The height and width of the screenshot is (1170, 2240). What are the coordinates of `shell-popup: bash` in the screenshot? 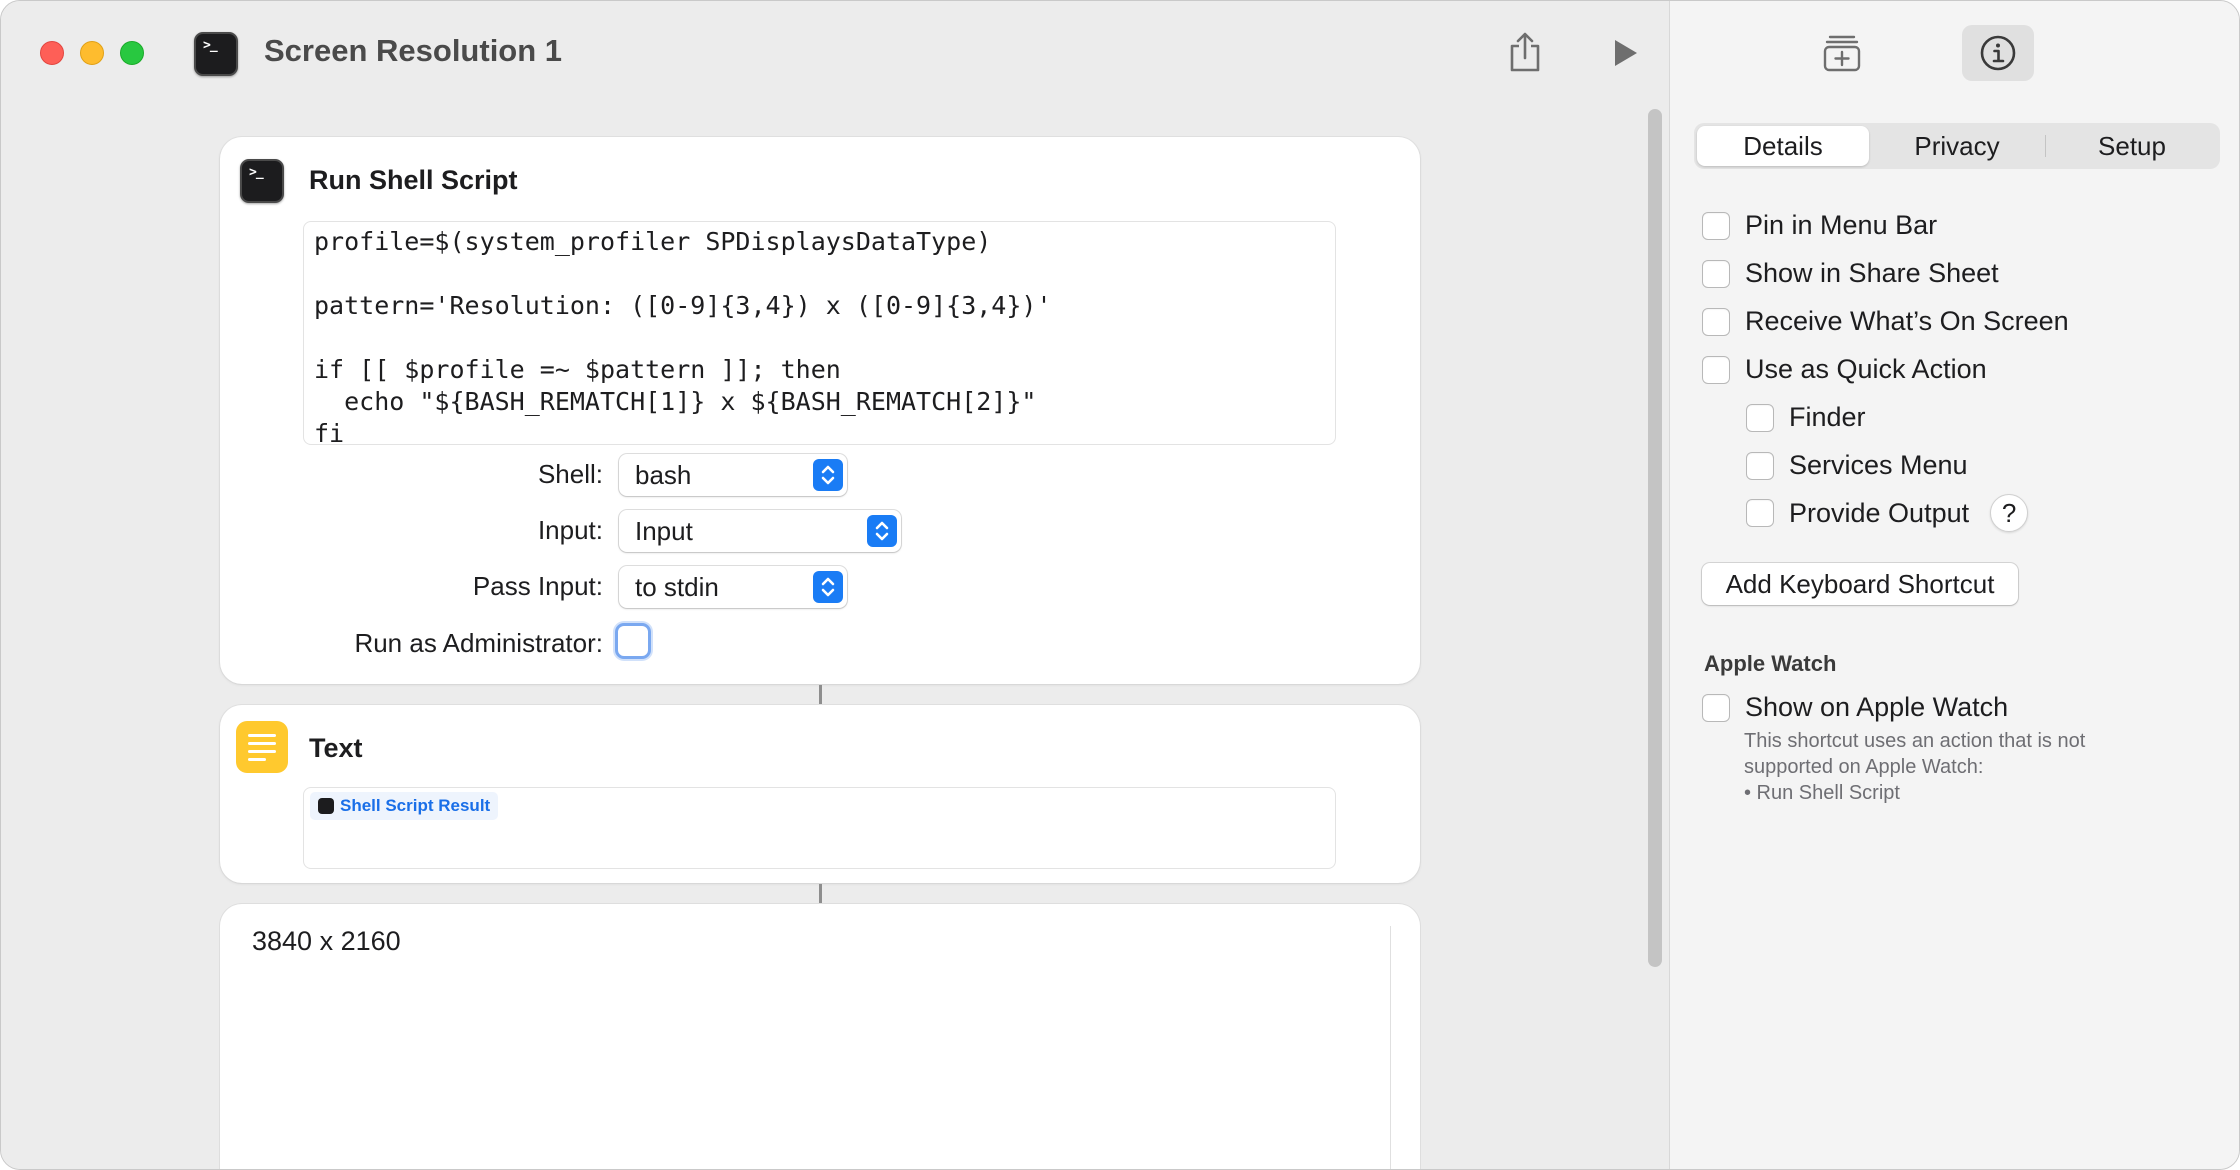 It's located at (733, 475).